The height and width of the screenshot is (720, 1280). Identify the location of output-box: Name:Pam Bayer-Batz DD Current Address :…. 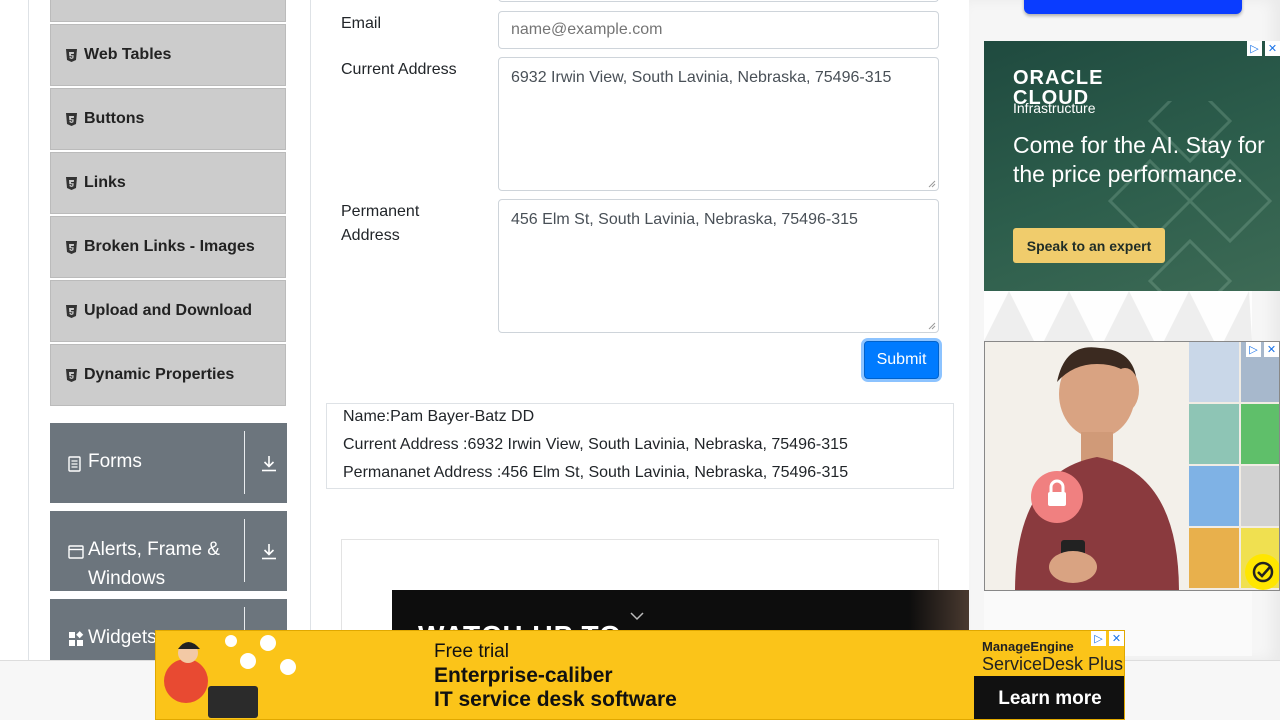
(640, 446).